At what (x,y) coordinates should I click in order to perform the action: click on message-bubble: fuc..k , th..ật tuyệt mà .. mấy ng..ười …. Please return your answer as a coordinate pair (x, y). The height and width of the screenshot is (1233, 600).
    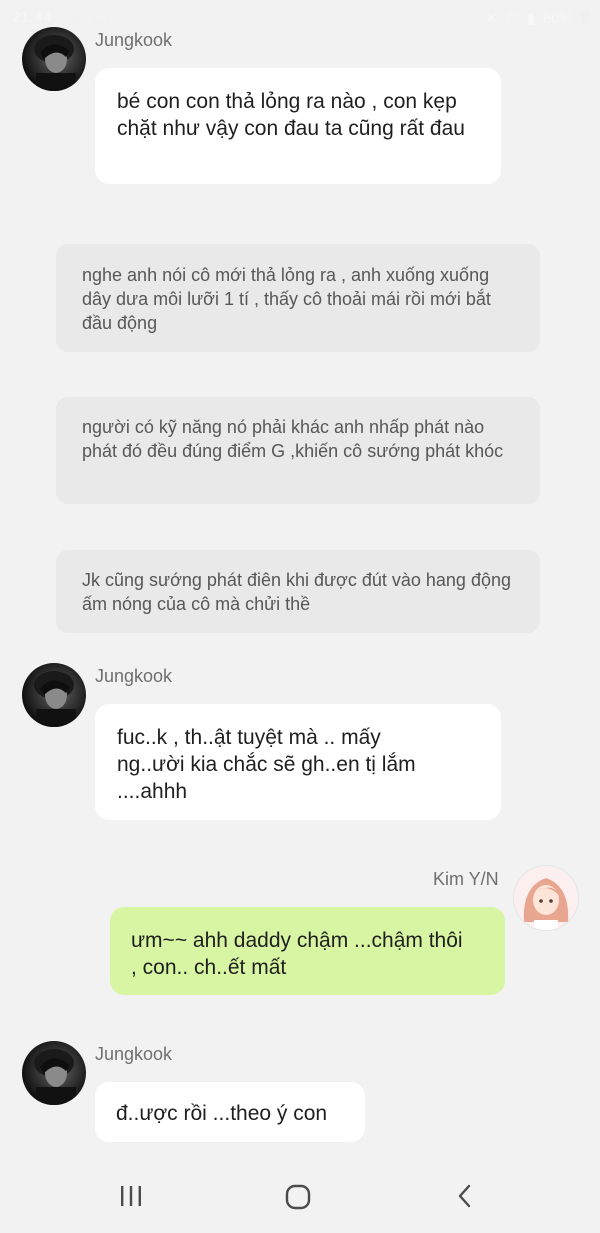
    Looking at the image, I should click on (298, 762).